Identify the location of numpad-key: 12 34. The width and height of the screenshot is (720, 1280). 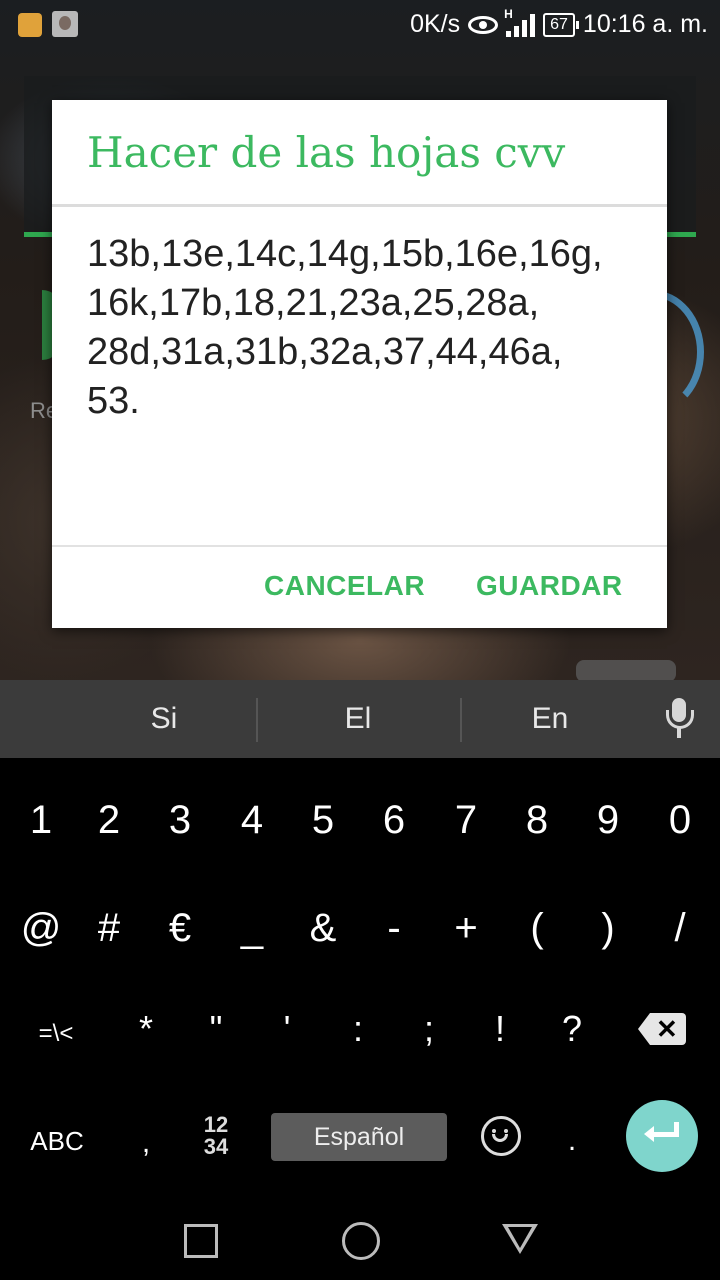
(216, 1136).